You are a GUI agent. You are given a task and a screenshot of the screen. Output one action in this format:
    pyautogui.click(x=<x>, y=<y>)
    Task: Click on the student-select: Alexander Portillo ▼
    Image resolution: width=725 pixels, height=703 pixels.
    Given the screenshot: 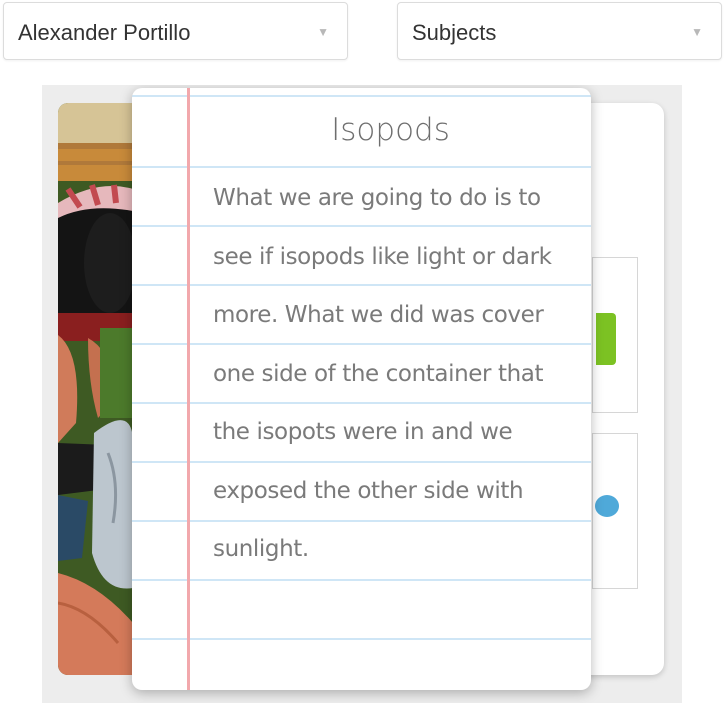 What is the action you would take?
    pyautogui.click(x=175, y=31)
    